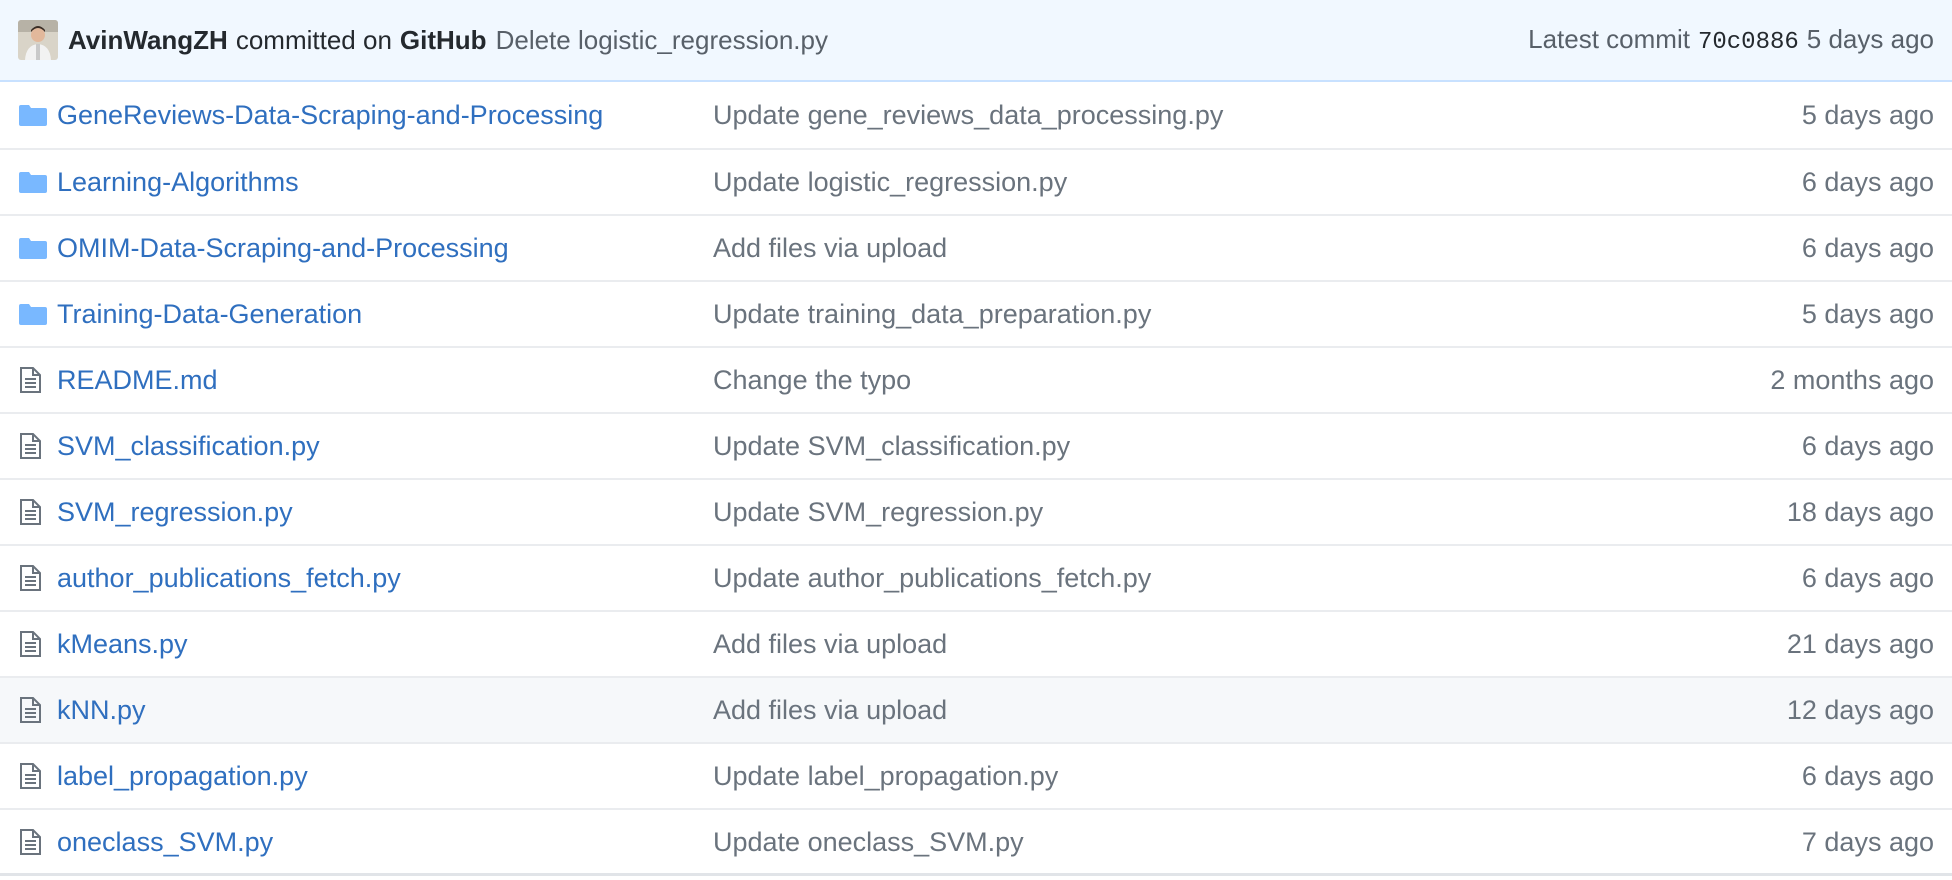  I want to click on message-cell: Update logistic_regression.py, so click(1332, 182).